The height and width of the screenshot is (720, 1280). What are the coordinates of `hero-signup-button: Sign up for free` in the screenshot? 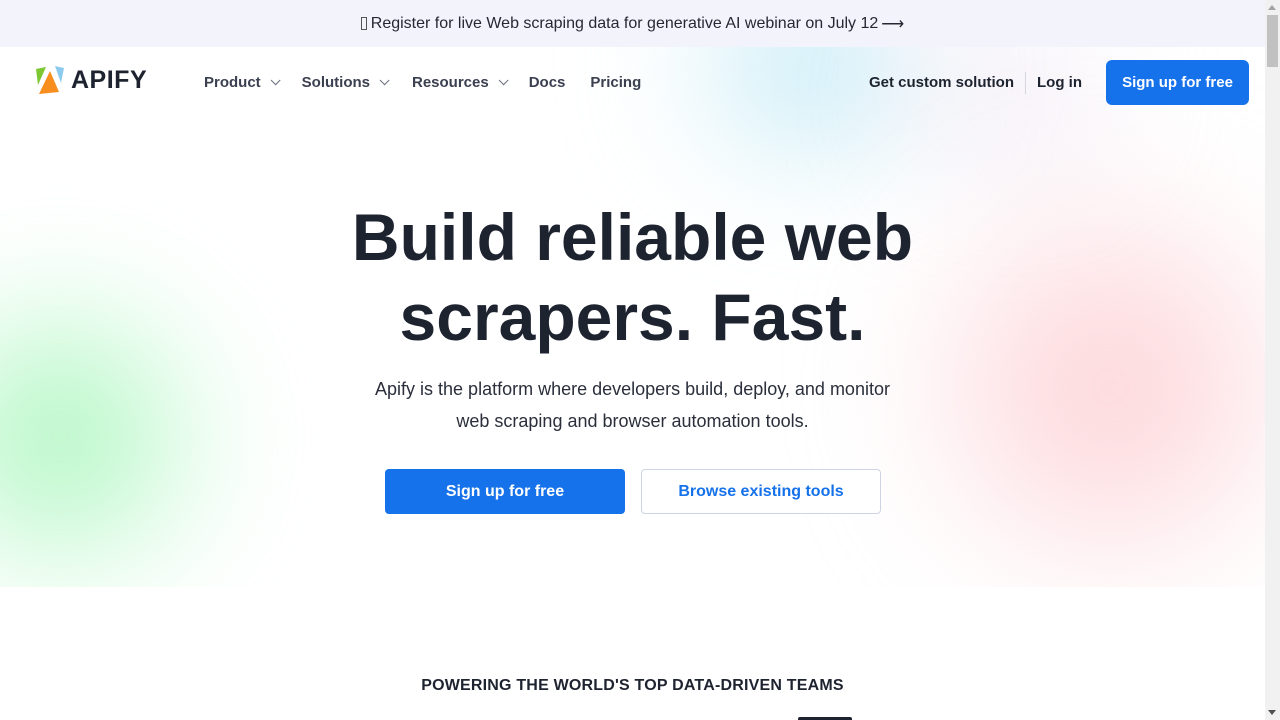 It's located at (505, 491).